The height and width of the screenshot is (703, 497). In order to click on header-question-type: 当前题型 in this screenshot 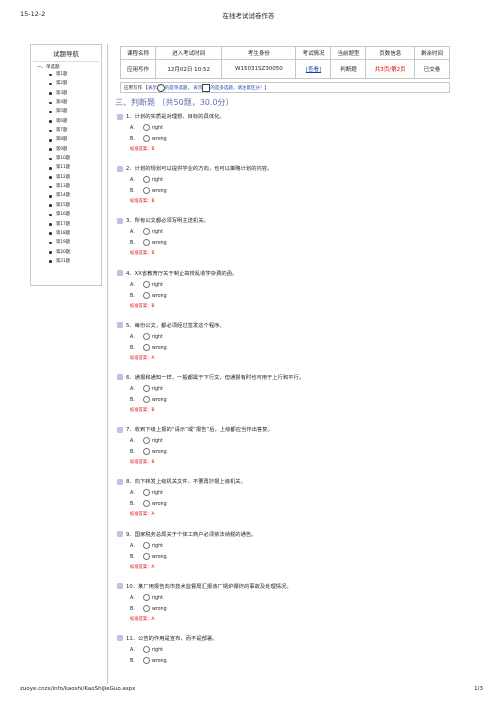, I will do `click(348, 53)`.